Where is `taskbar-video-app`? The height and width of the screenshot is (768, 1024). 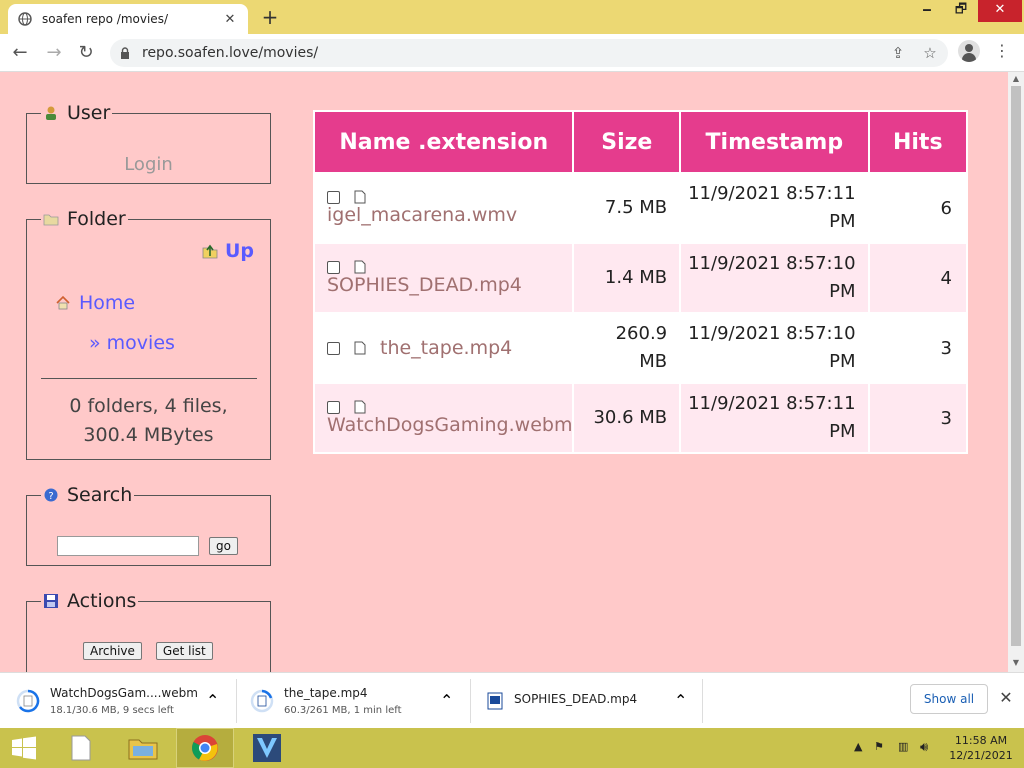
taskbar-video-app is located at coordinates (267, 748).